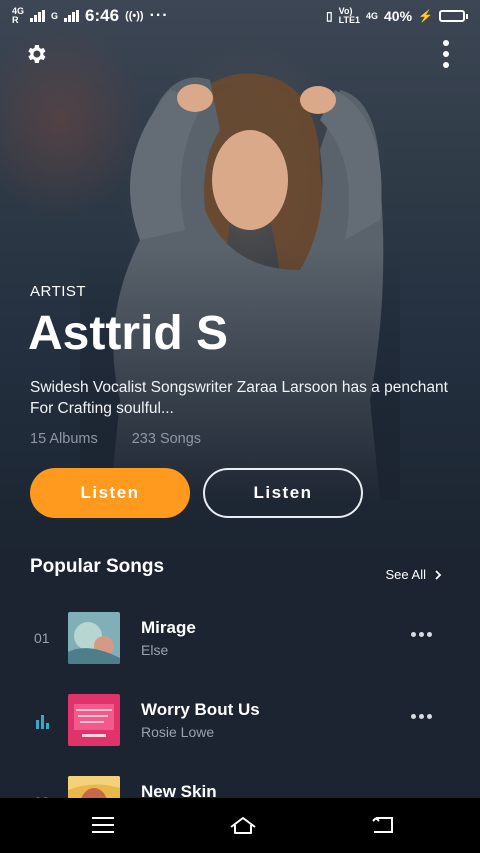 The height and width of the screenshot is (853, 480). What do you see at coordinates (240, 54) in the screenshot?
I see `top-toolbar` at bounding box center [240, 54].